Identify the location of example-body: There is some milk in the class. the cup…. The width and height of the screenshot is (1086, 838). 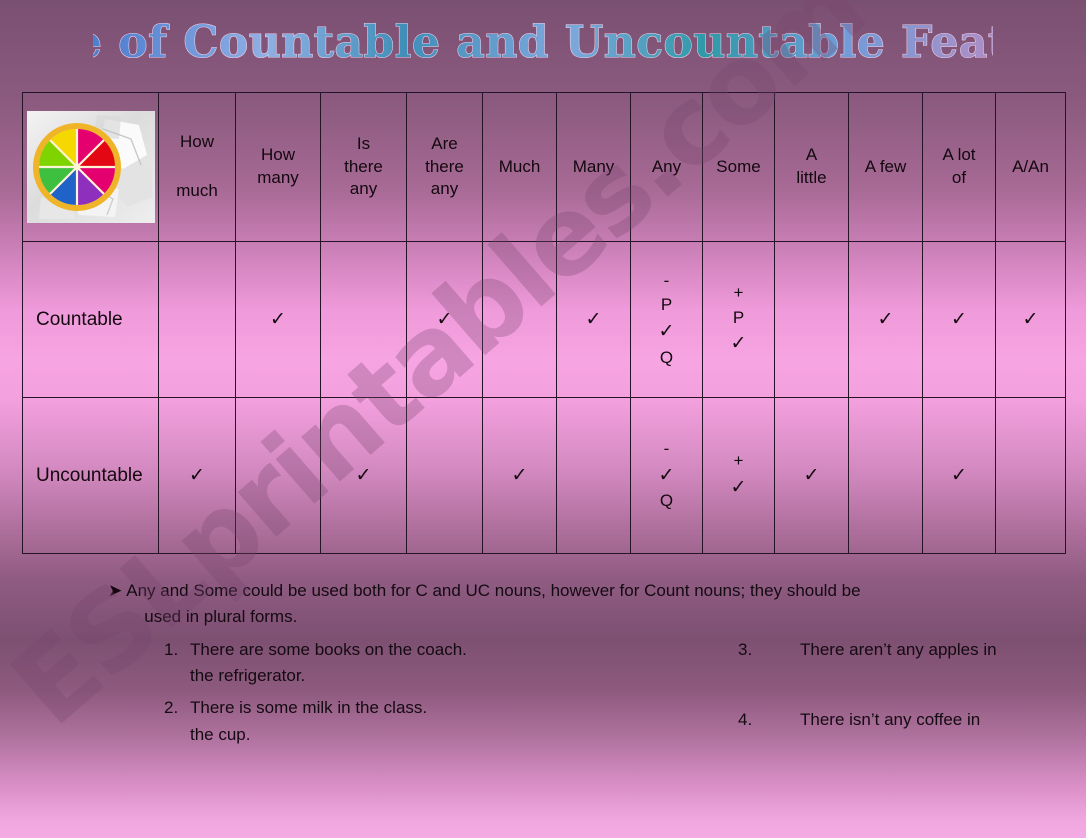
(308, 721).